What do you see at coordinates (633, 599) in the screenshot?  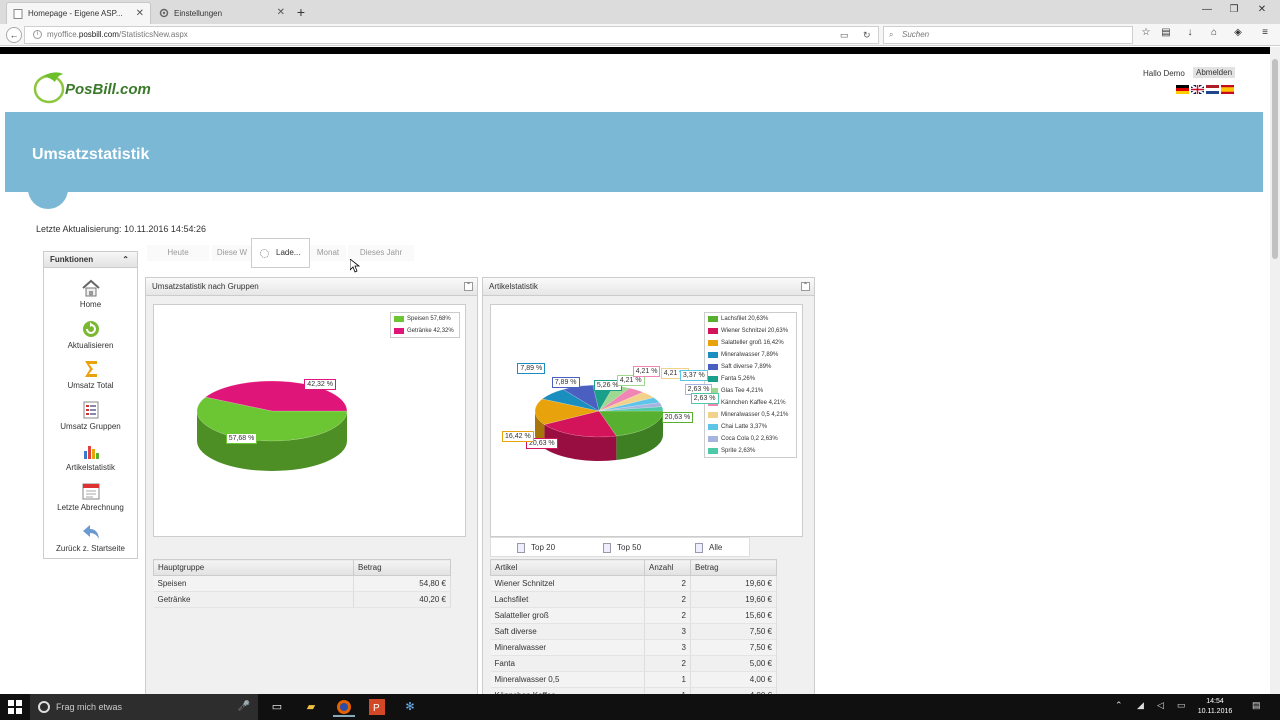 I see `table-row: Lachsfilet 2 19,60 €` at bounding box center [633, 599].